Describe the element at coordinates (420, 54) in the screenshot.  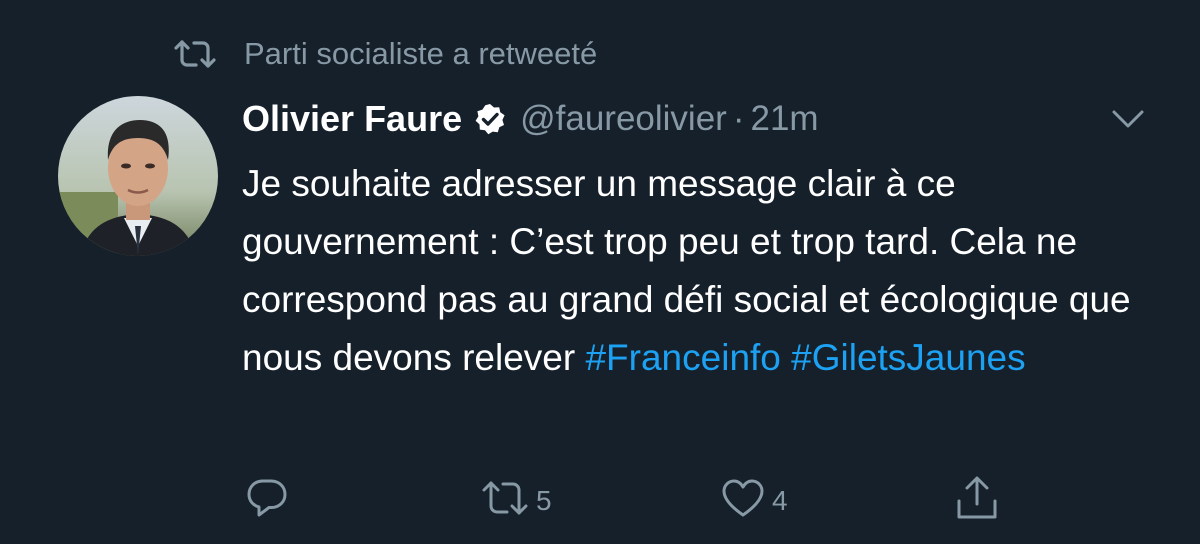
I see `retweet-context-label: Parti socialiste a retweeté` at that location.